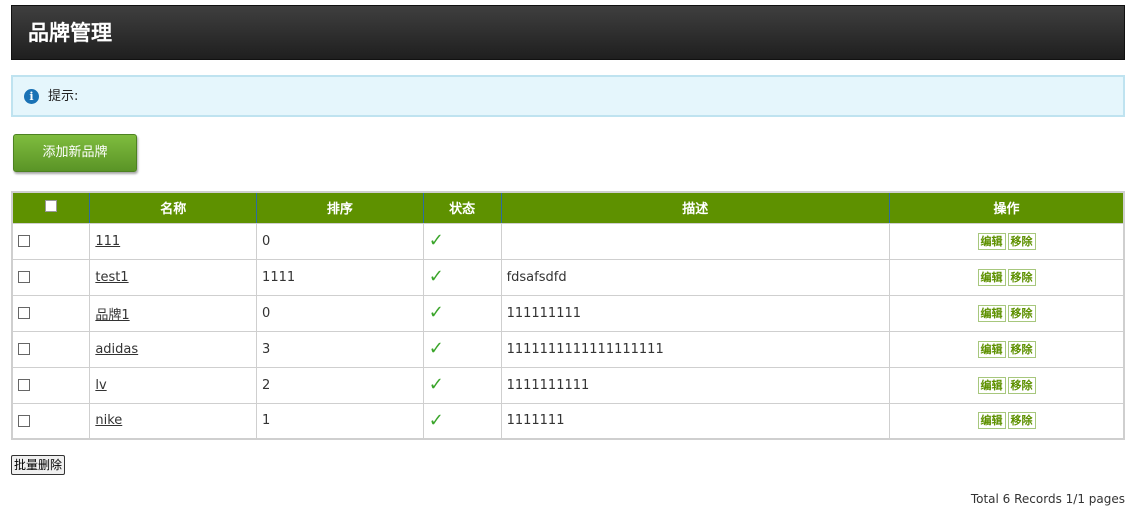  Describe the element at coordinates (1047, 499) in the screenshot. I see `pagination-info: Total 6 Records 1/1 pages` at that location.